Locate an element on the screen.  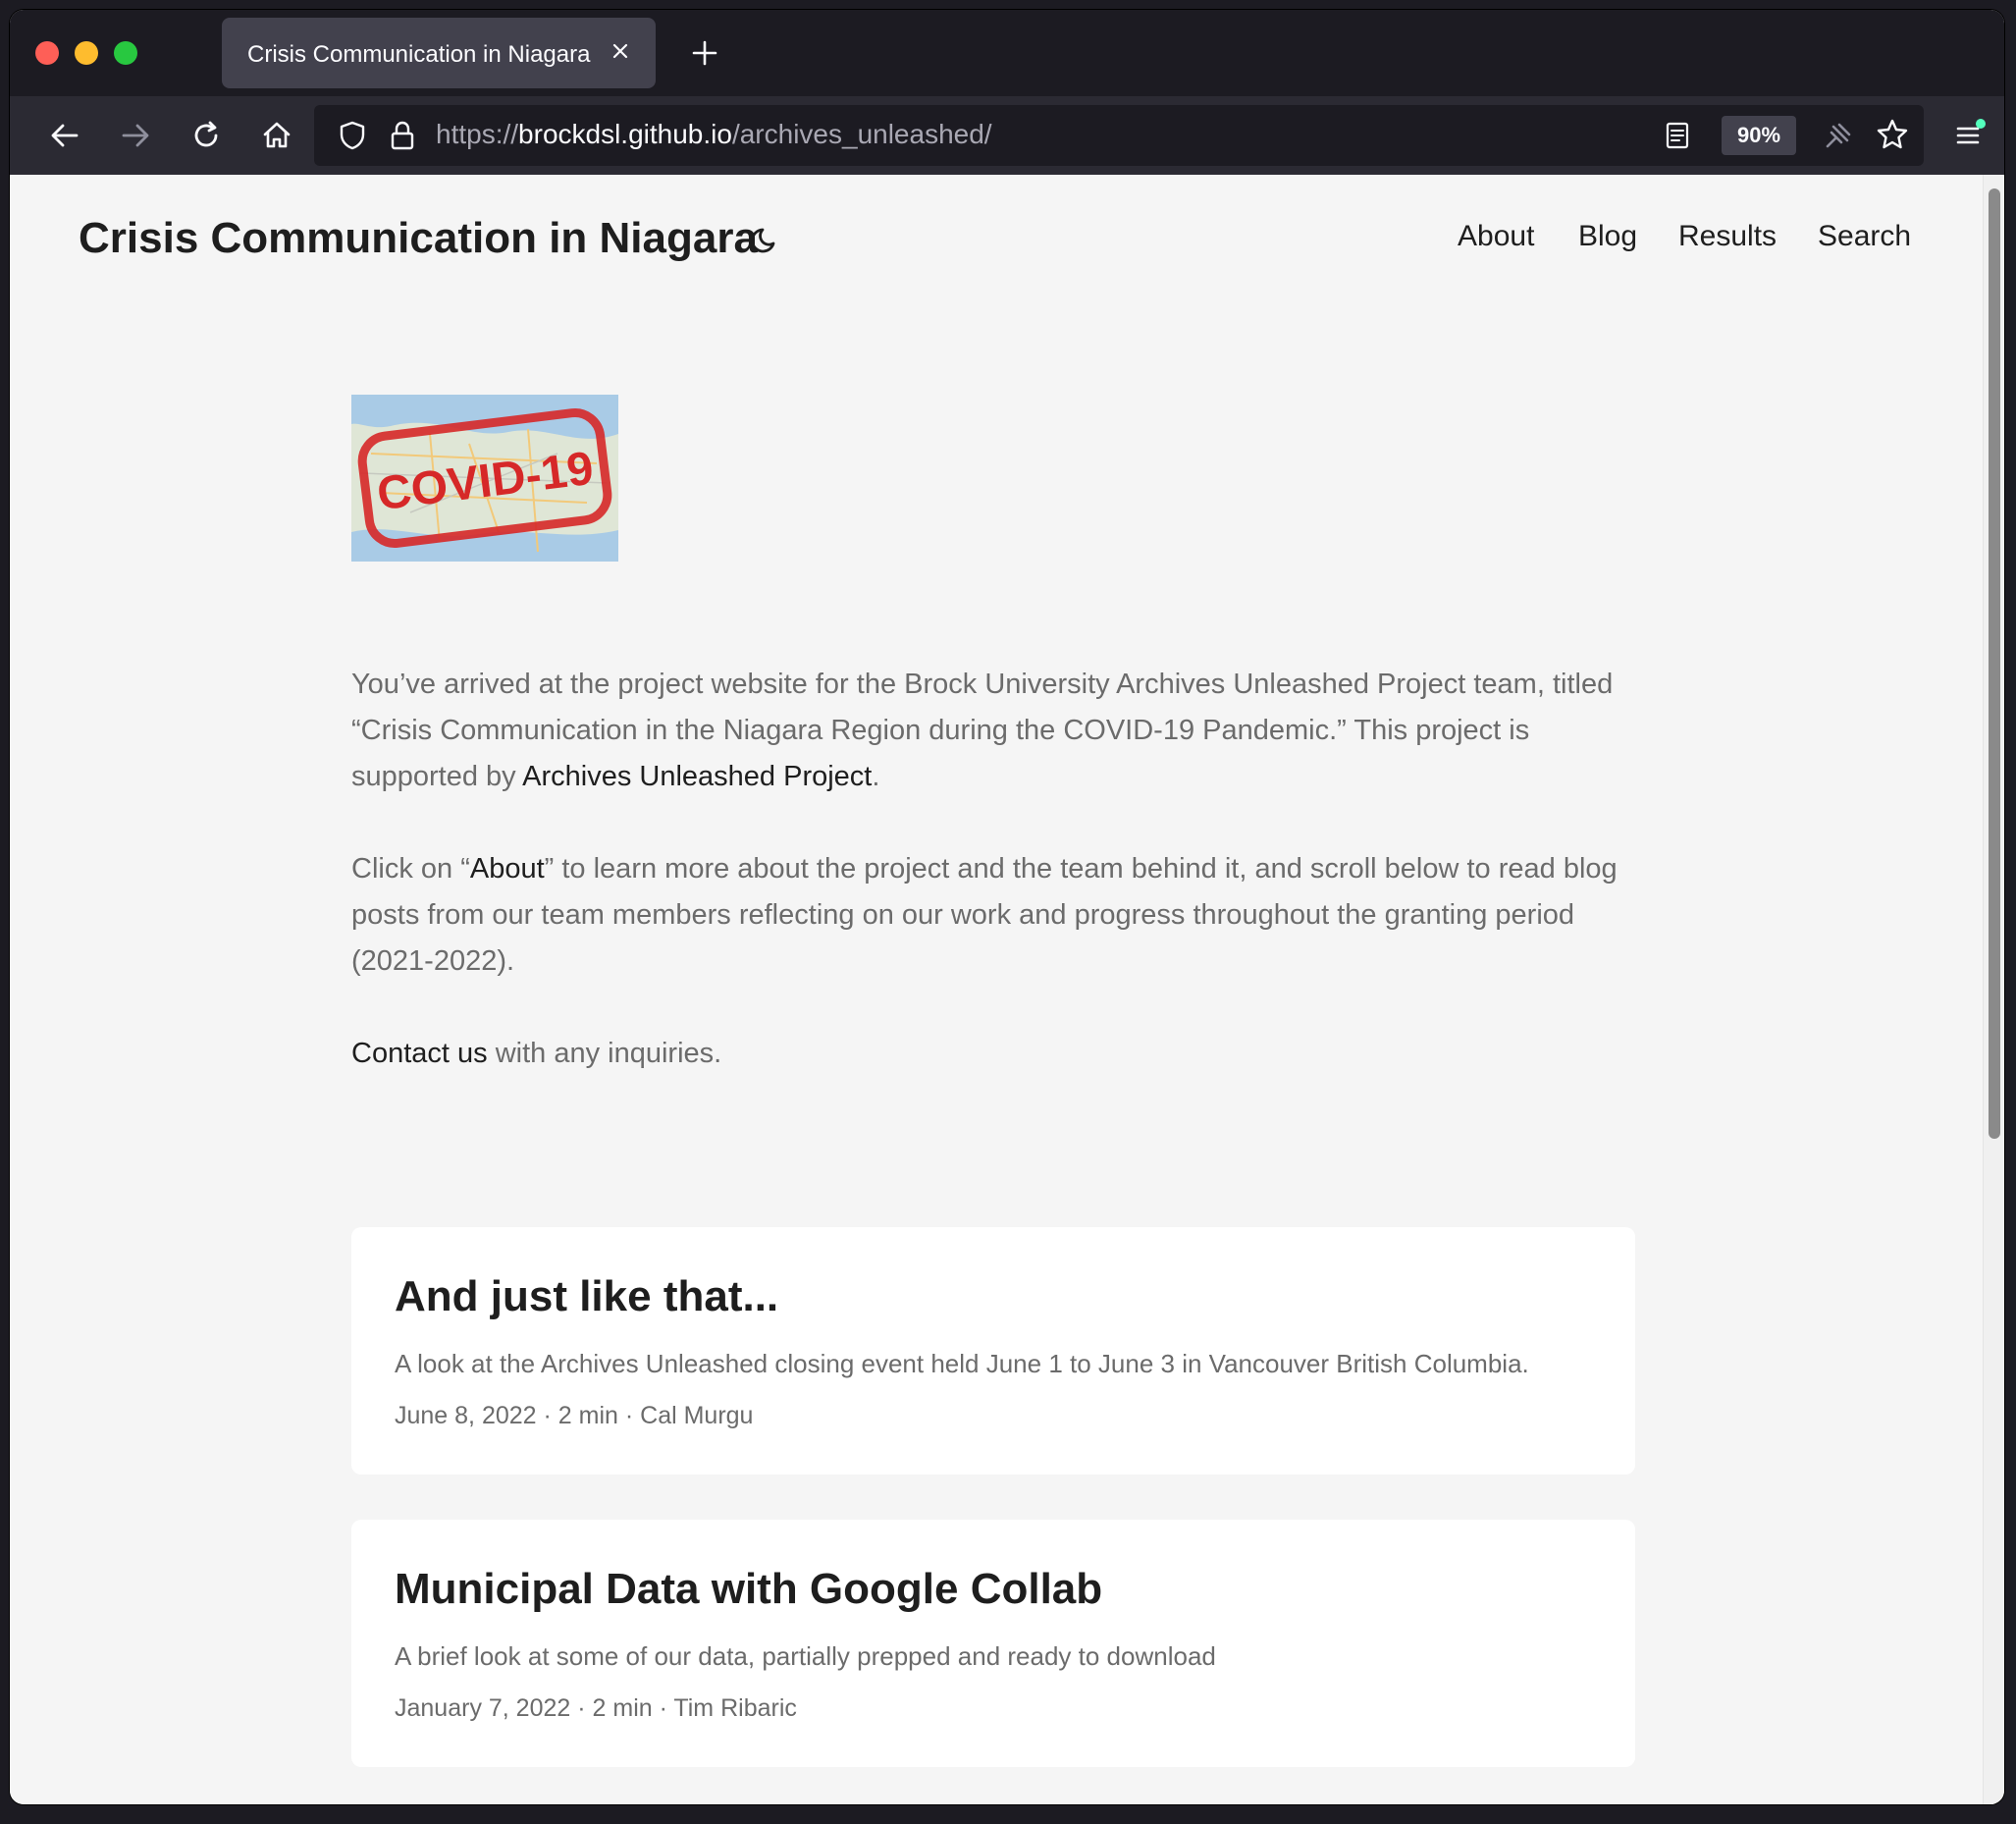
dark-mode-toggle-moon-icon is located at coordinates (765, 239).